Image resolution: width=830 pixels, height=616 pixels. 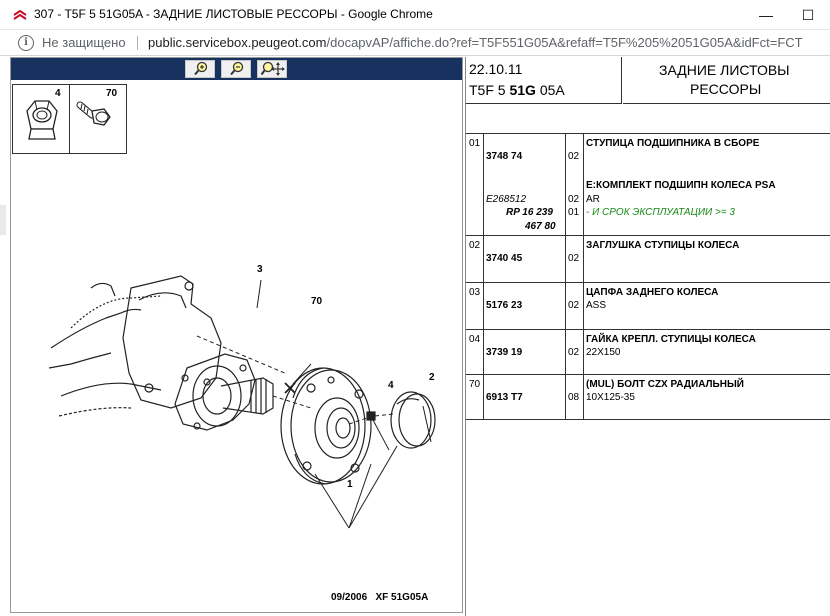 What do you see at coordinates (726, 89) in the screenshot?
I see `header-title-line2: РЕССОРЫ` at bounding box center [726, 89].